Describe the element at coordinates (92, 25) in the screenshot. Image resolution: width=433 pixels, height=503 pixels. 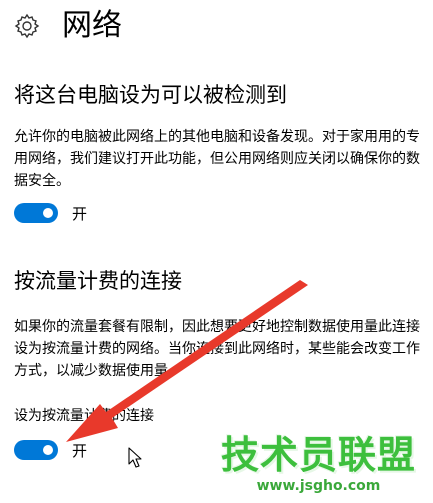
I see `page-title: 网络` at that location.